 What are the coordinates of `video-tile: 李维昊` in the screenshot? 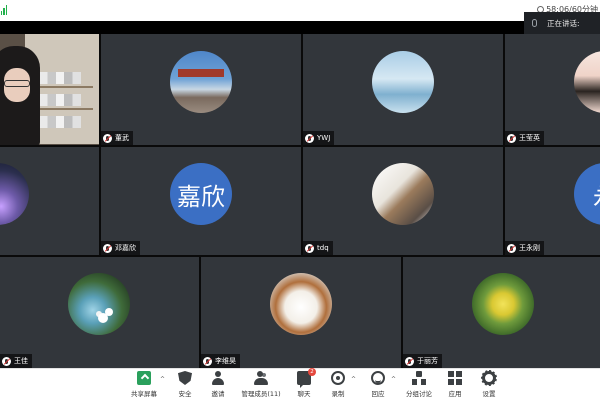 It's located at (301, 312).